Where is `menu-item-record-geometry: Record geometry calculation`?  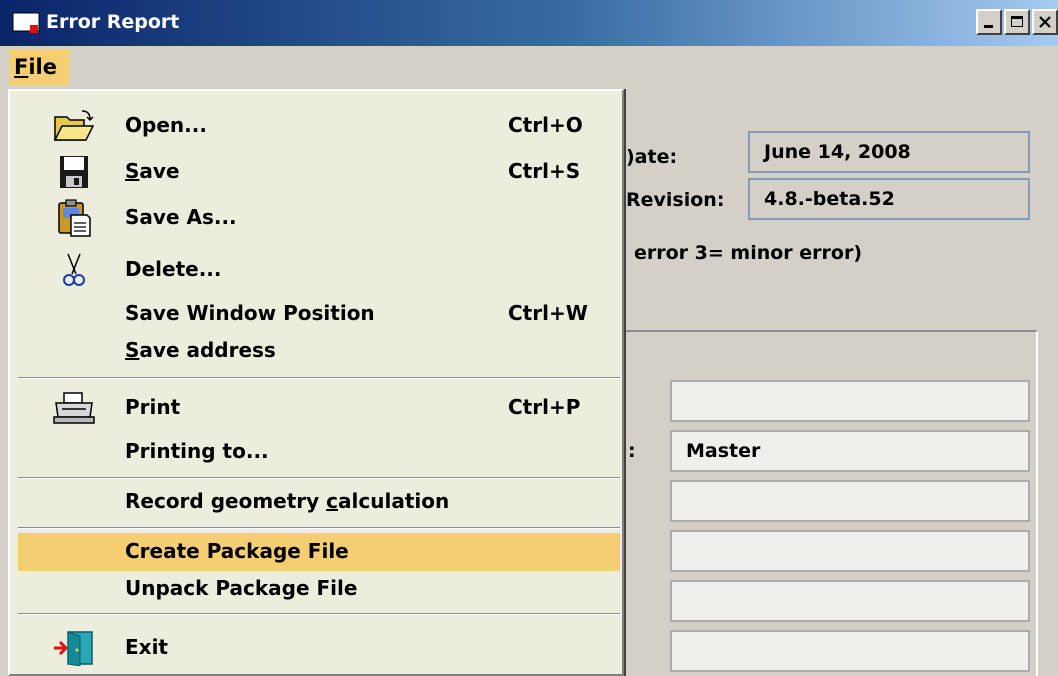 menu-item-record-geometry: Record geometry calculation is located at coordinates (319, 502).